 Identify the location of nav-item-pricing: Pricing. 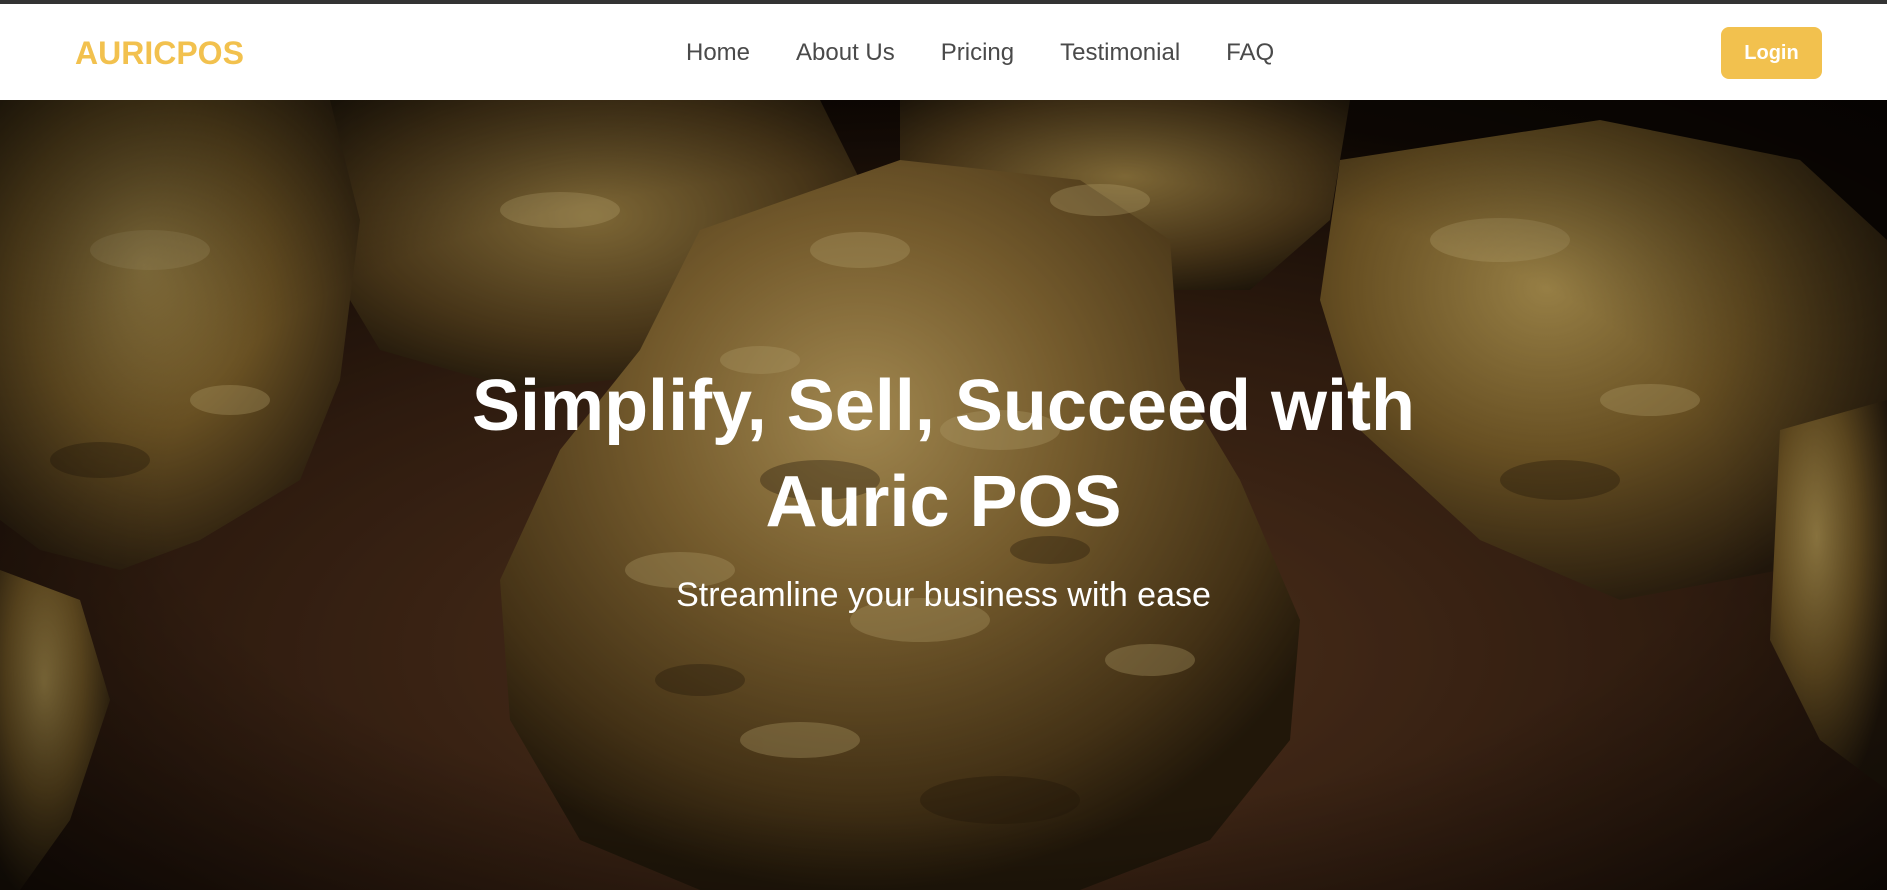
(977, 53).